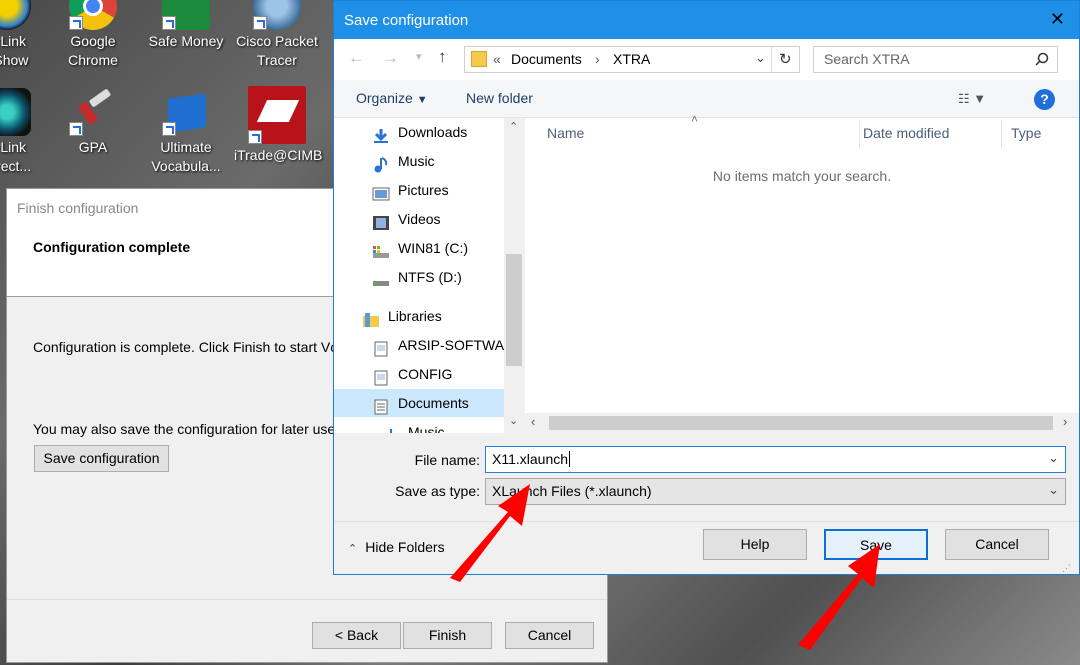  What do you see at coordinates (447, 635) in the screenshot?
I see `finish-button: Finish` at bounding box center [447, 635].